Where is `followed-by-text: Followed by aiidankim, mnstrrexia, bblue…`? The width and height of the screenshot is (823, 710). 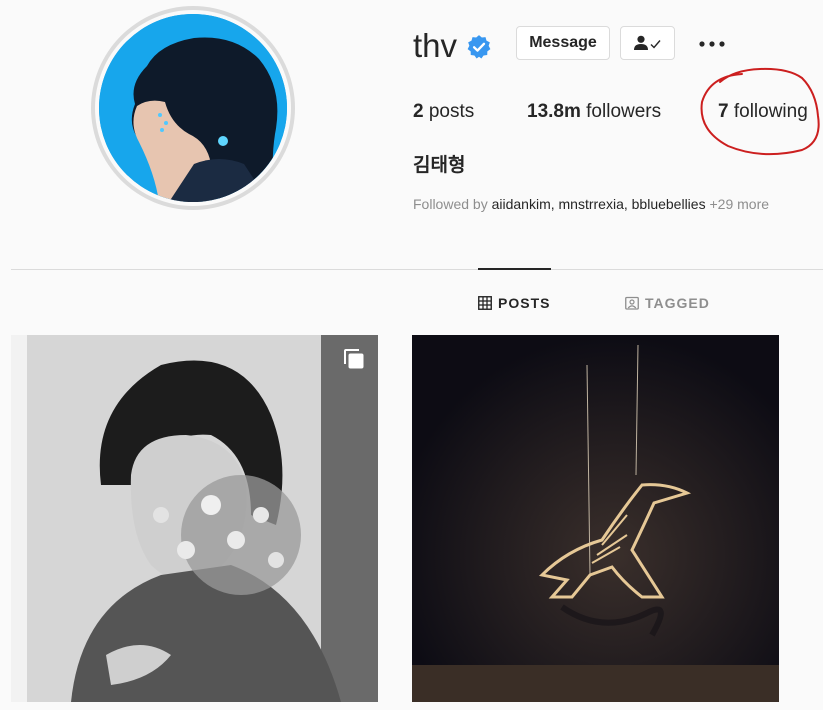 followed-by-text: Followed by aiidankim, mnstrrexia, bblue… is located at coordinates (591, 204).